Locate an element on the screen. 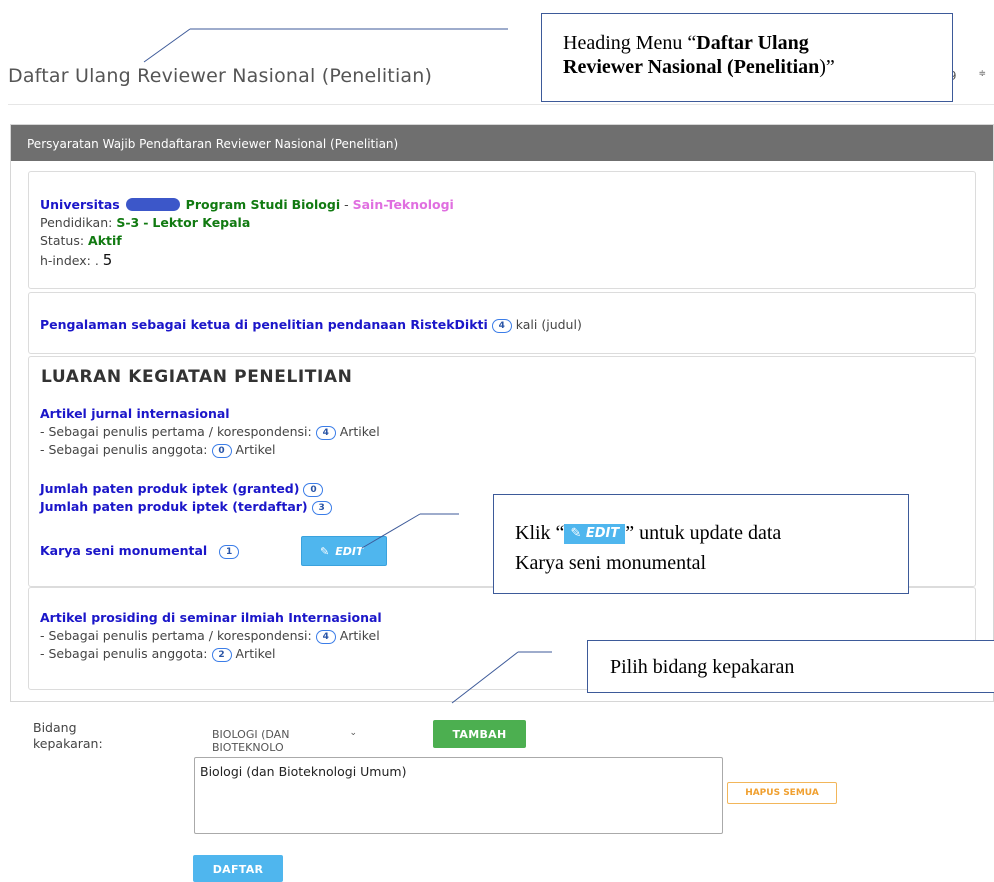 This screenshot has height=882, width=994. outputs-title: LUARAN KEGIATAN PENELITIAN is located at coordinates (197, 377).